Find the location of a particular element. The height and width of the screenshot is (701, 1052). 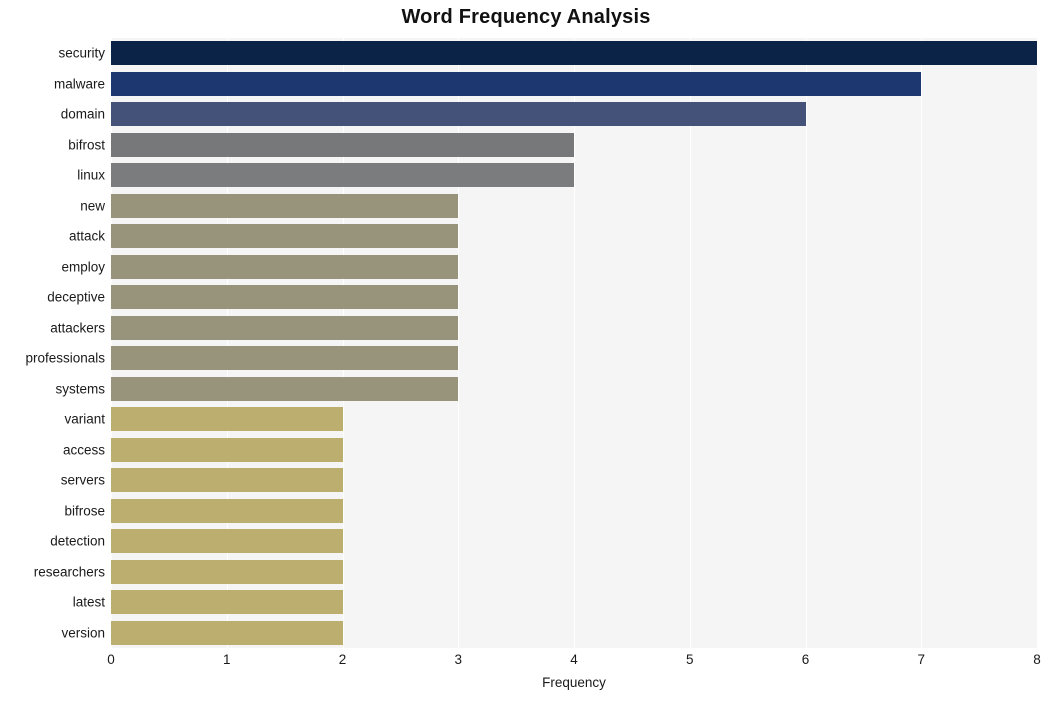

y-axis-tick-label: attack is located at coordinates (86, 236).